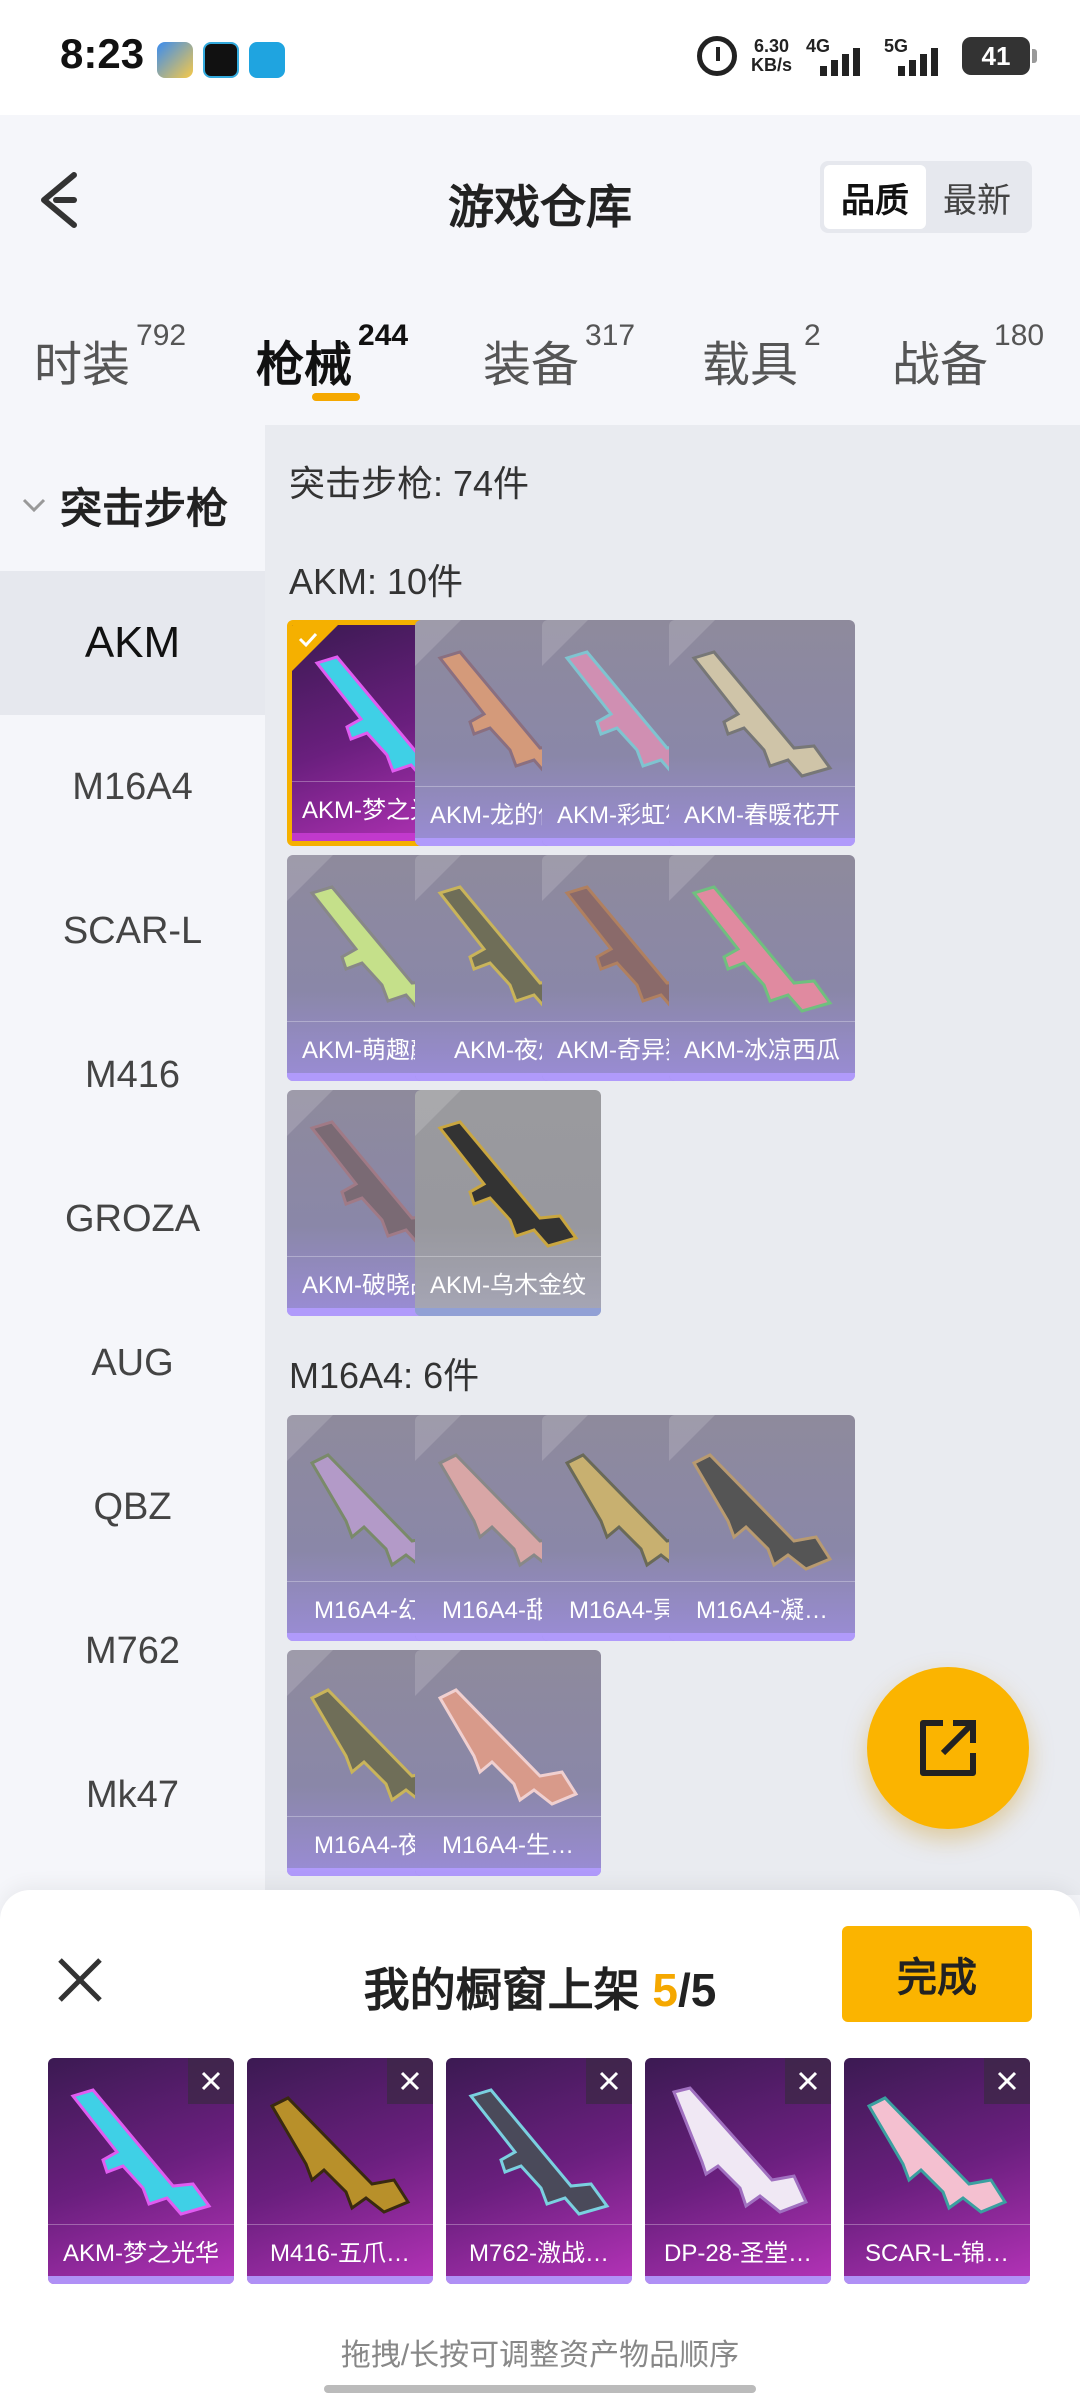 The height and width of the screenshot is (2400, 1080). I want to click on sort-toggle: 品质 最新, so click(926, 197).